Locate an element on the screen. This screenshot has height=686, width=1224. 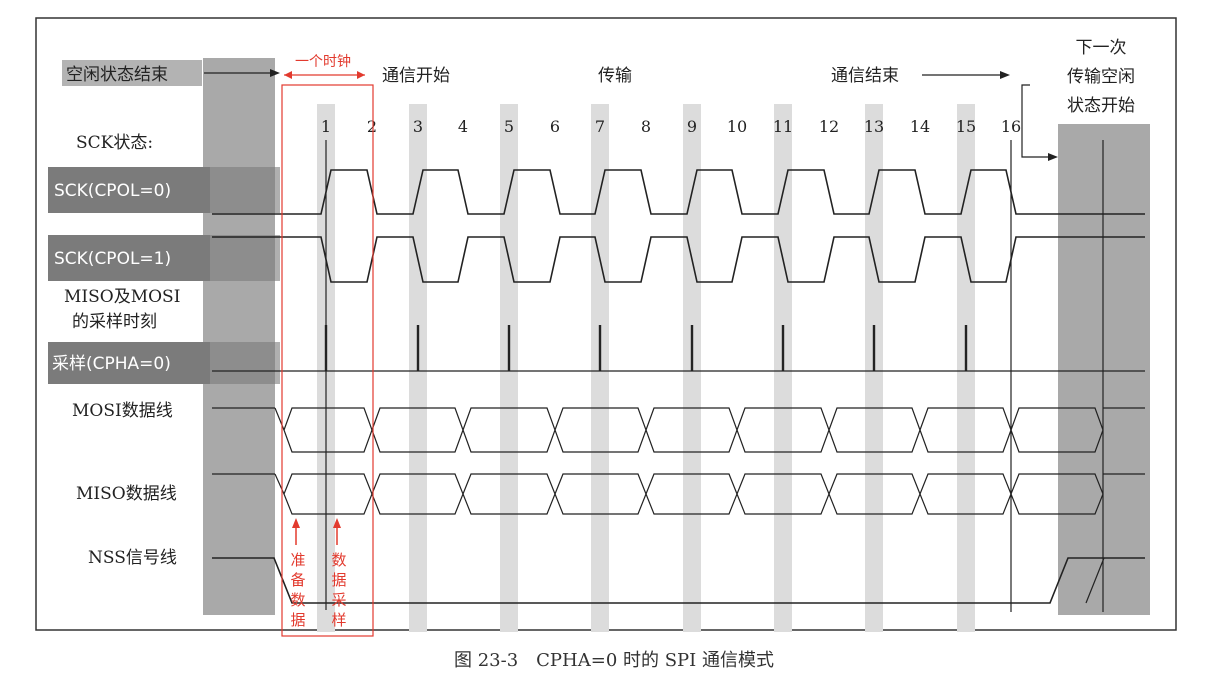
clock-number: 8 is located at coordinates (646, 126).